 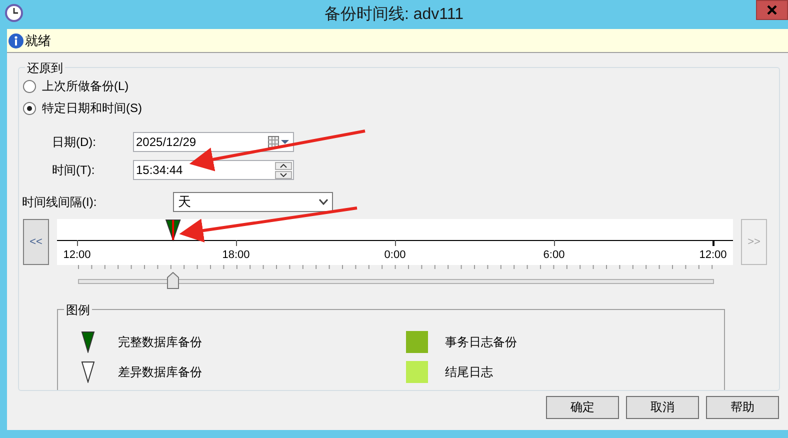 I want to click on legend-label: 完整数据库备份, so click(x=160, y=342).